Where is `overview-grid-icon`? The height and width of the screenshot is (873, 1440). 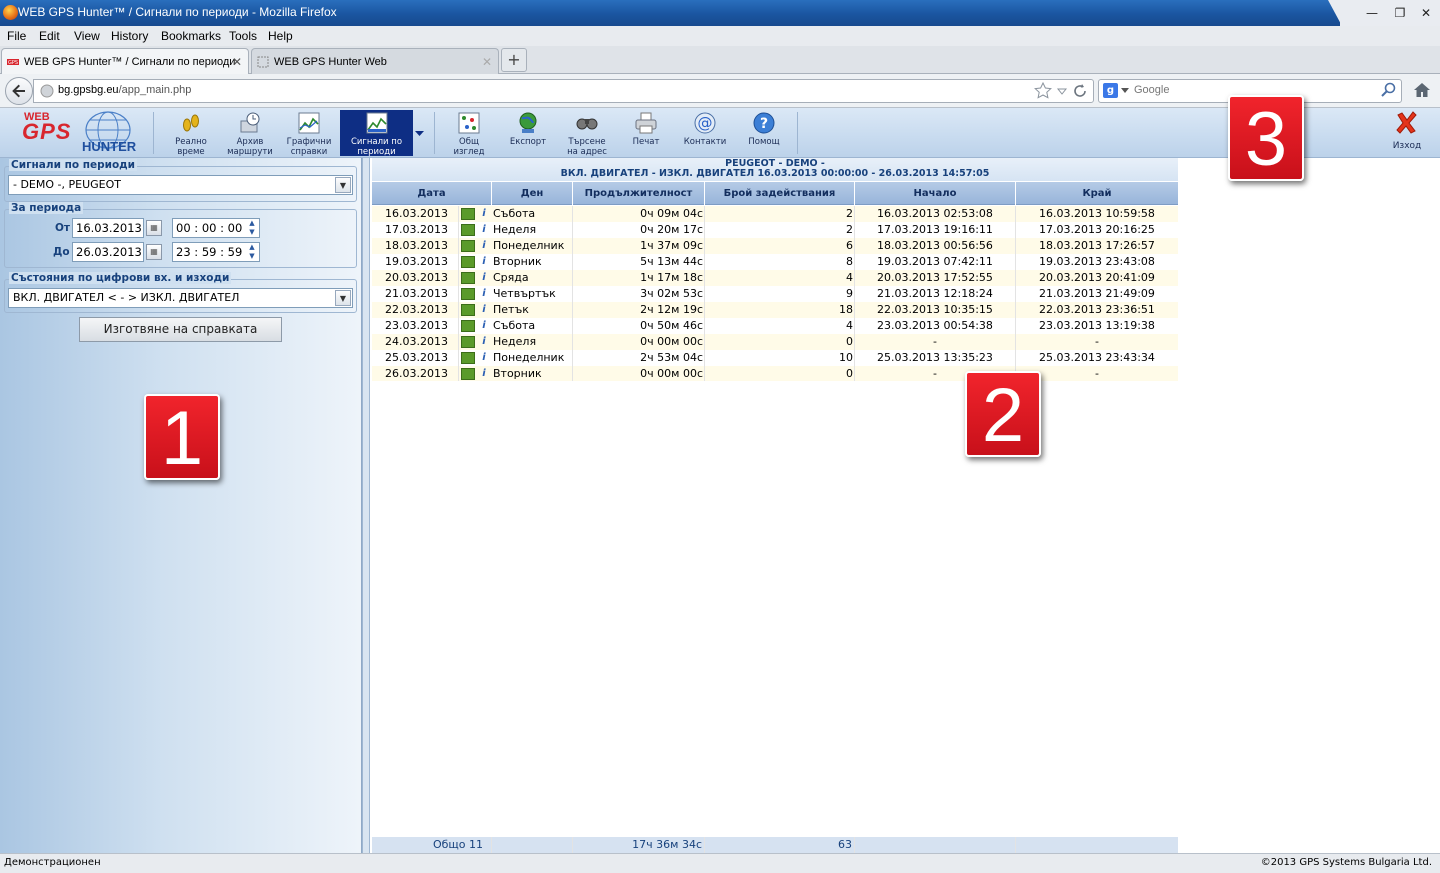
overview-grid-icon is located at coordinates (469, 123).